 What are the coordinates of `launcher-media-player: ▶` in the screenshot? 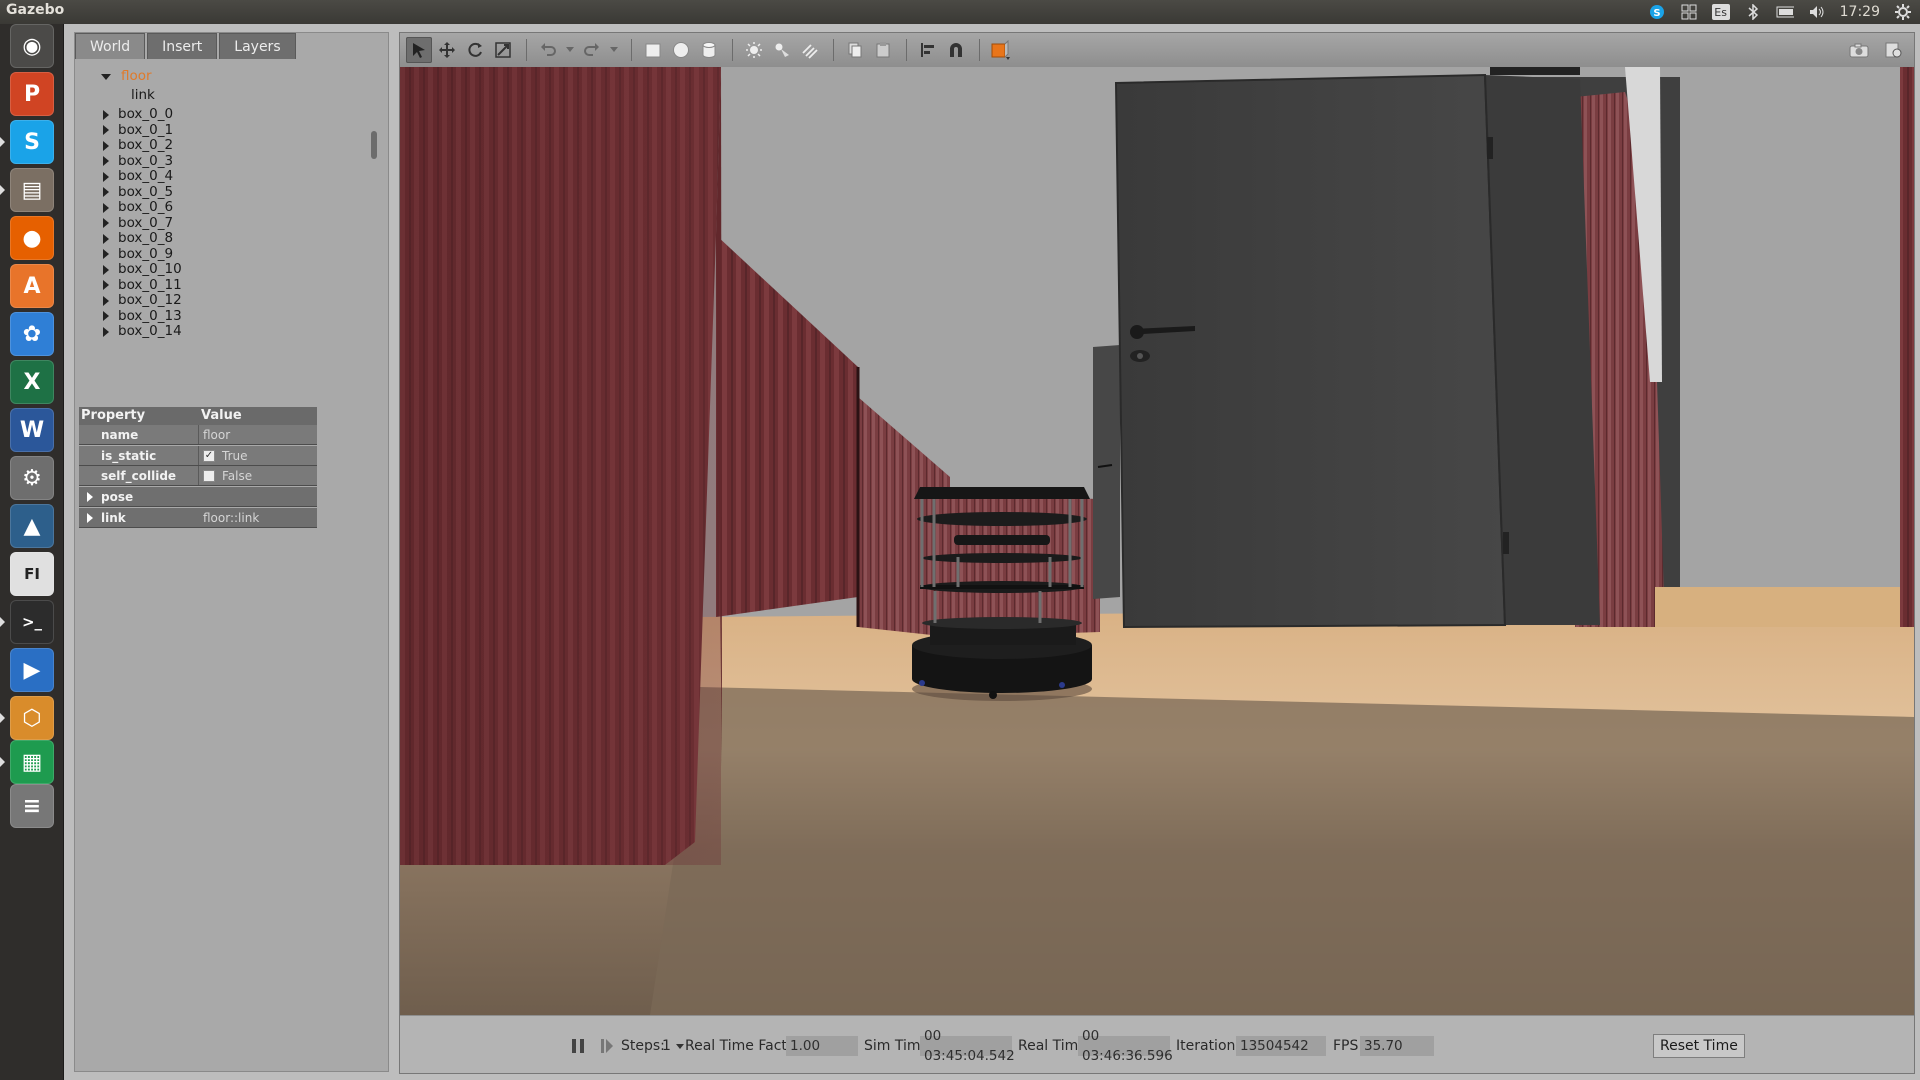 It's located at (32, 670).